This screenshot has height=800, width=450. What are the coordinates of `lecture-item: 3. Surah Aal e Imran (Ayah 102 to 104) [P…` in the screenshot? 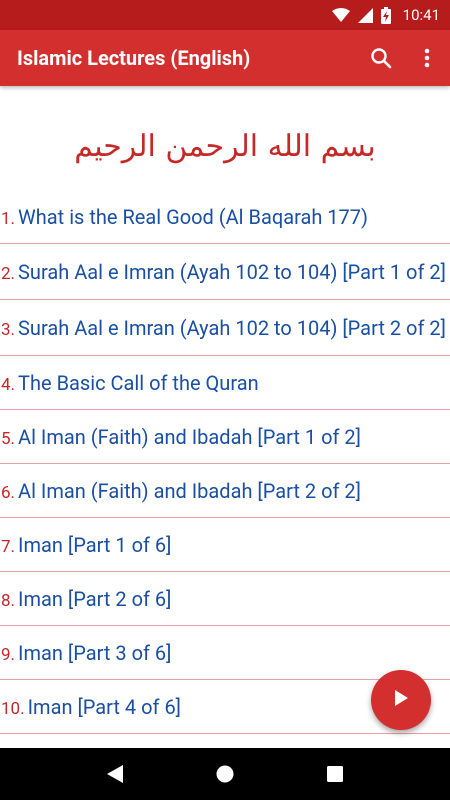 It's located at (225, 328).